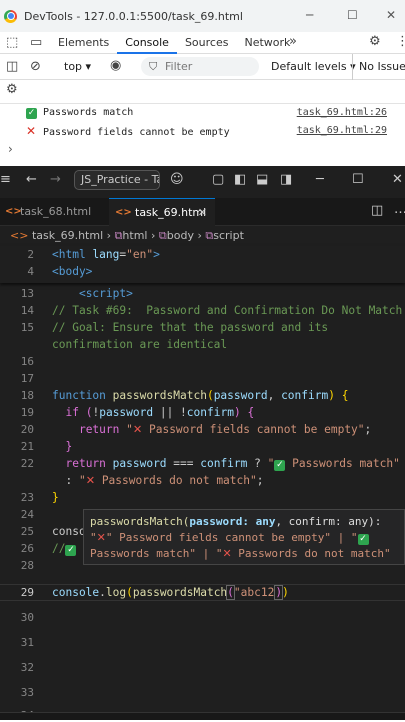  Describe the element at coordinates (67, 235) in the screenshot. I see `breadcrumb-file: task_69.html` at that location.